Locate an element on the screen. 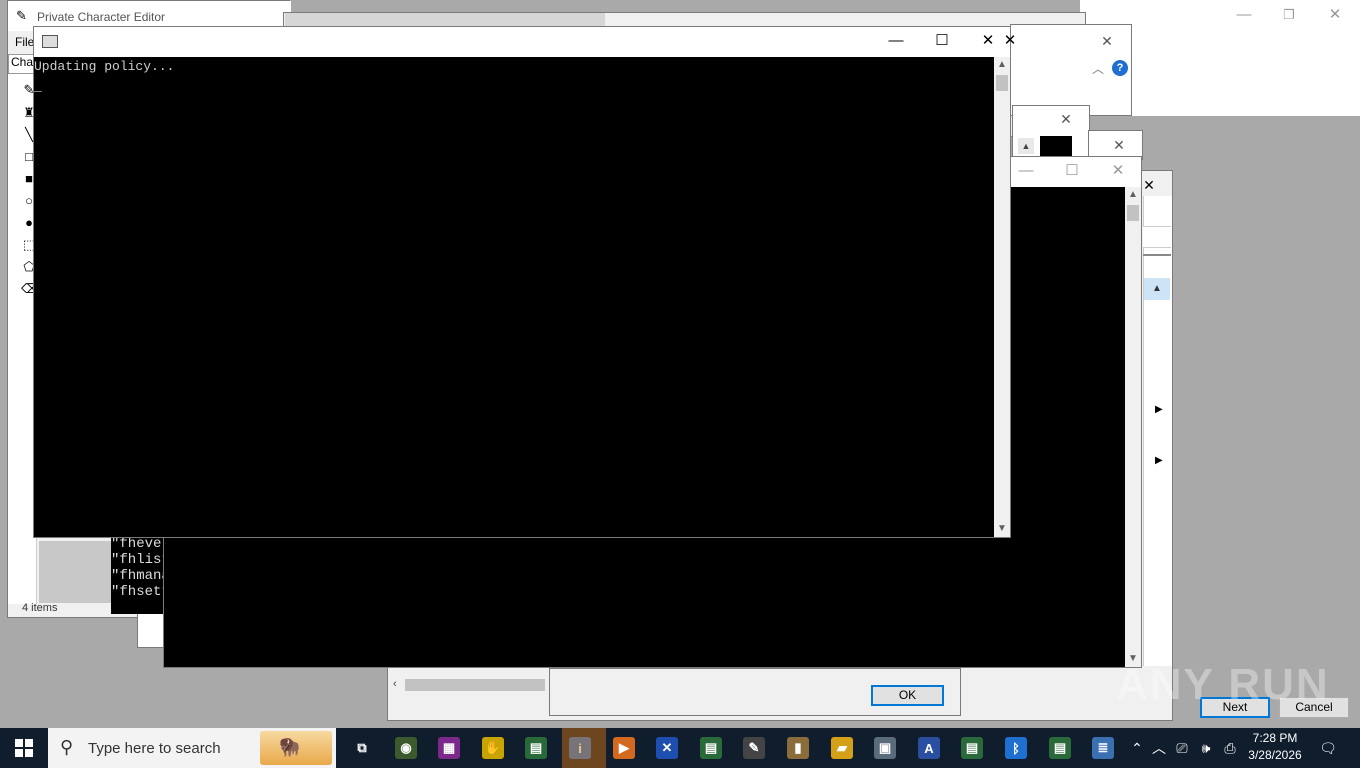  taskbar-search-box: ⚲ Type here to search 🦬 is located at coordinates (192, 748).